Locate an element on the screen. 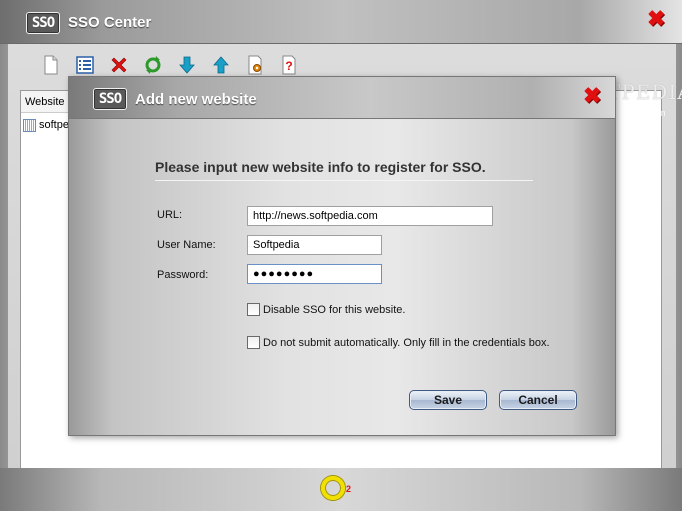 The image size is (682, 511). status-count-badge: 2 is located at coordinates (349, 489).